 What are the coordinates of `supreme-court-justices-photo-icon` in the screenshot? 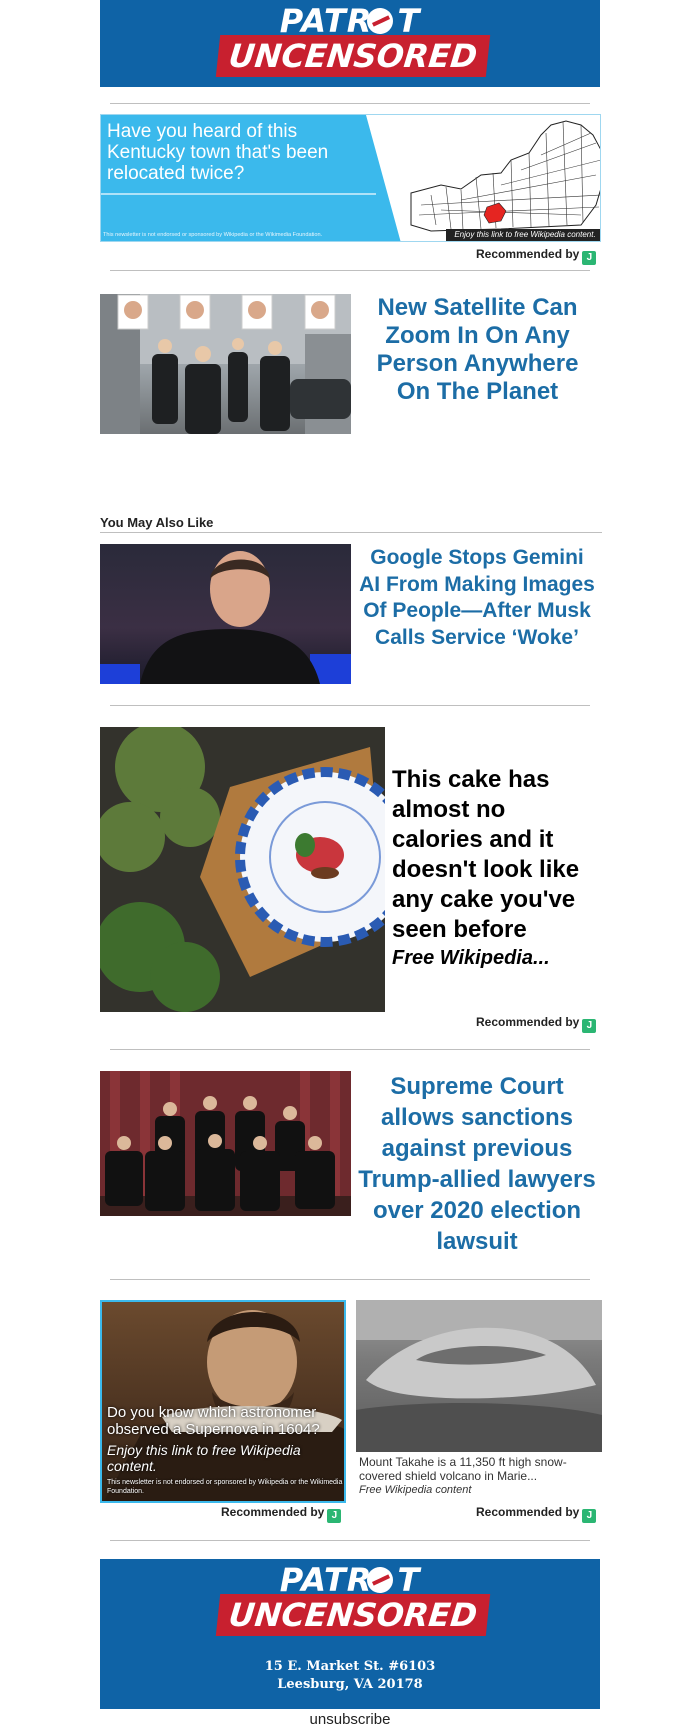 It's located at (225, 1143).